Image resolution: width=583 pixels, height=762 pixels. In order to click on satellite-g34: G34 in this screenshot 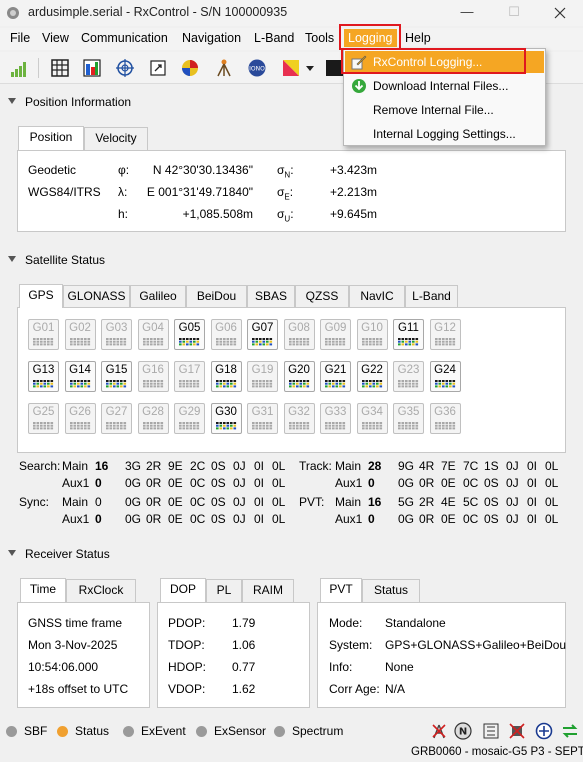, I will do `click(372, 418)`.